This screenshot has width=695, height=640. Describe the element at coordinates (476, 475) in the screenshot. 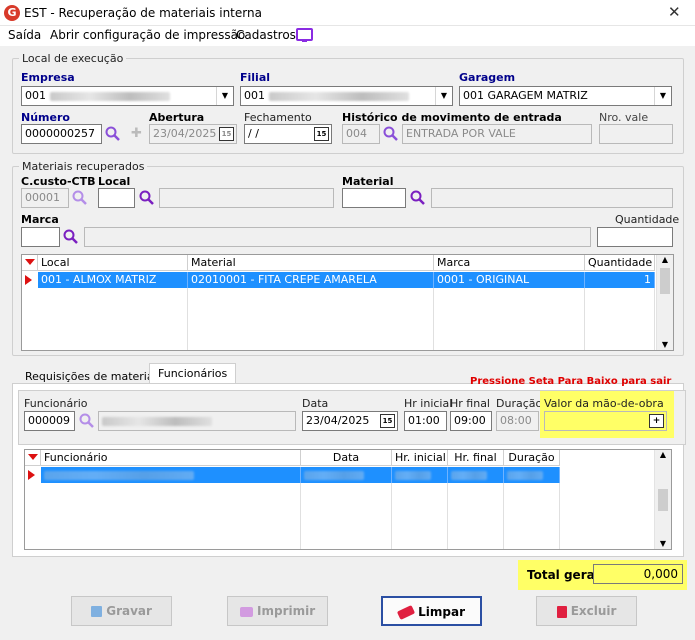

I see `cell-hr-final` at that location.